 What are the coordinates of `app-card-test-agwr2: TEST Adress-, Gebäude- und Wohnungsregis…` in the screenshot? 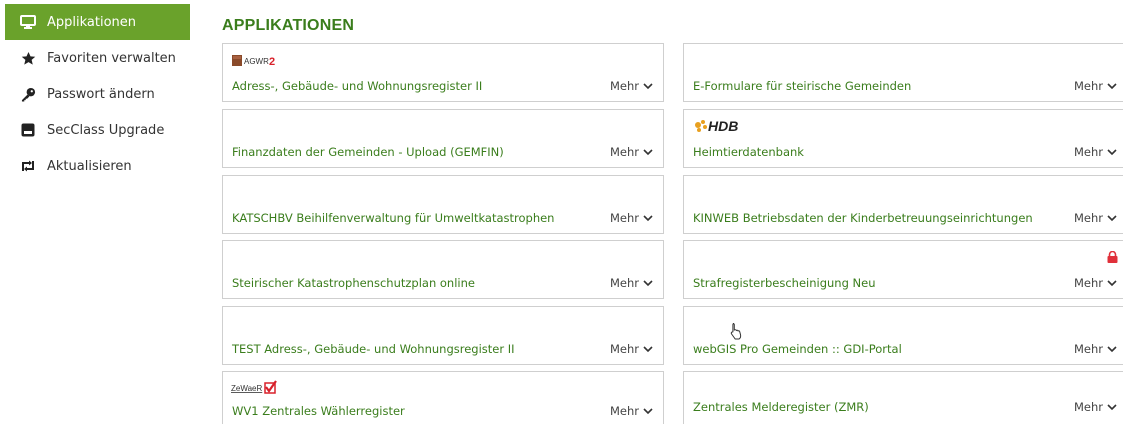 It's located at (443, 335).